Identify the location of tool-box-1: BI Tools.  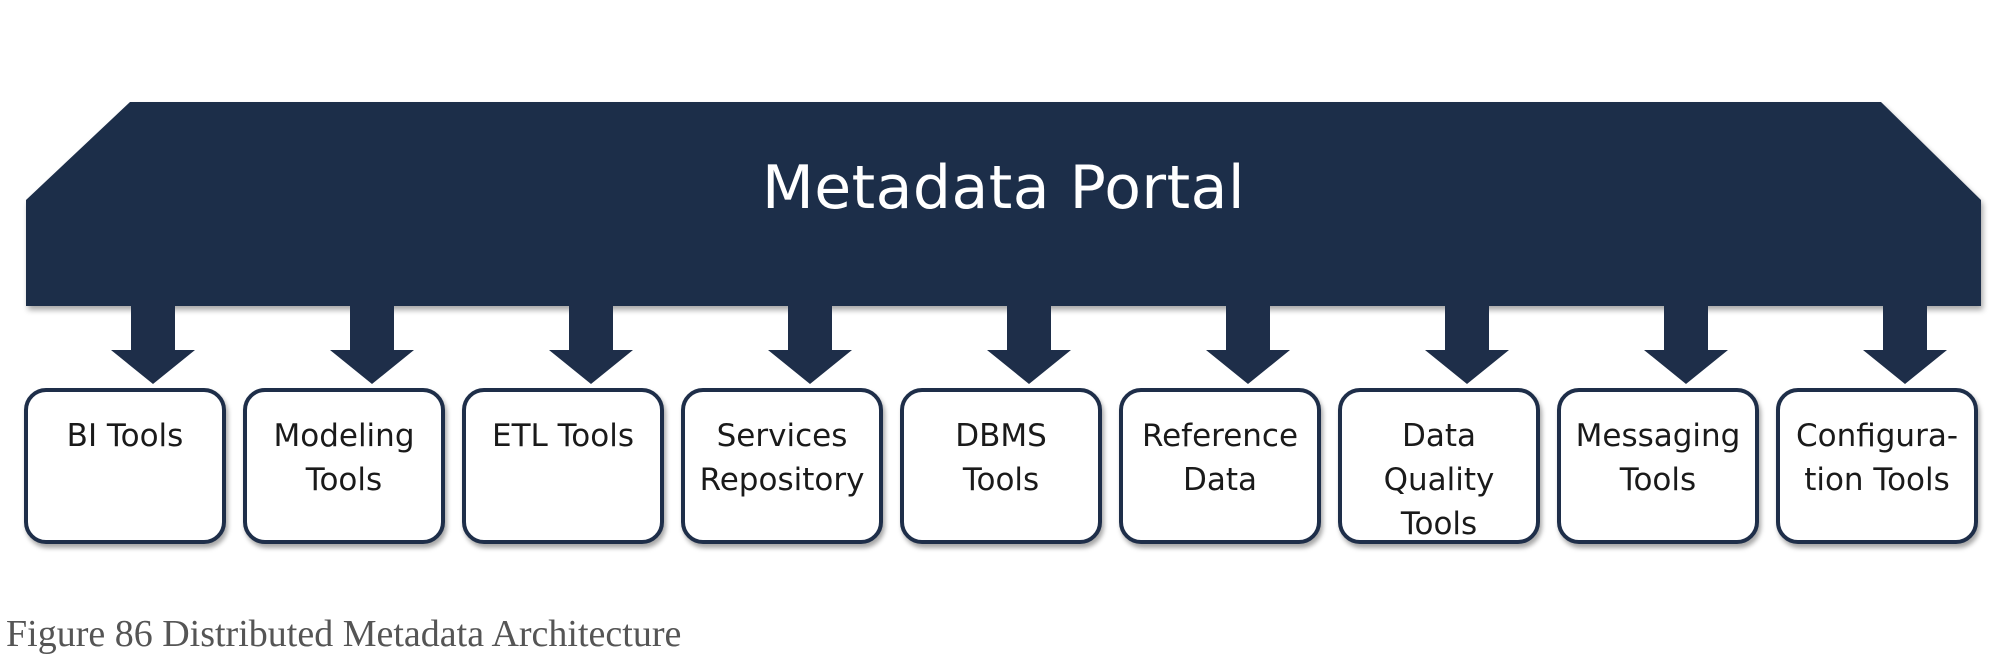
(125, 466).